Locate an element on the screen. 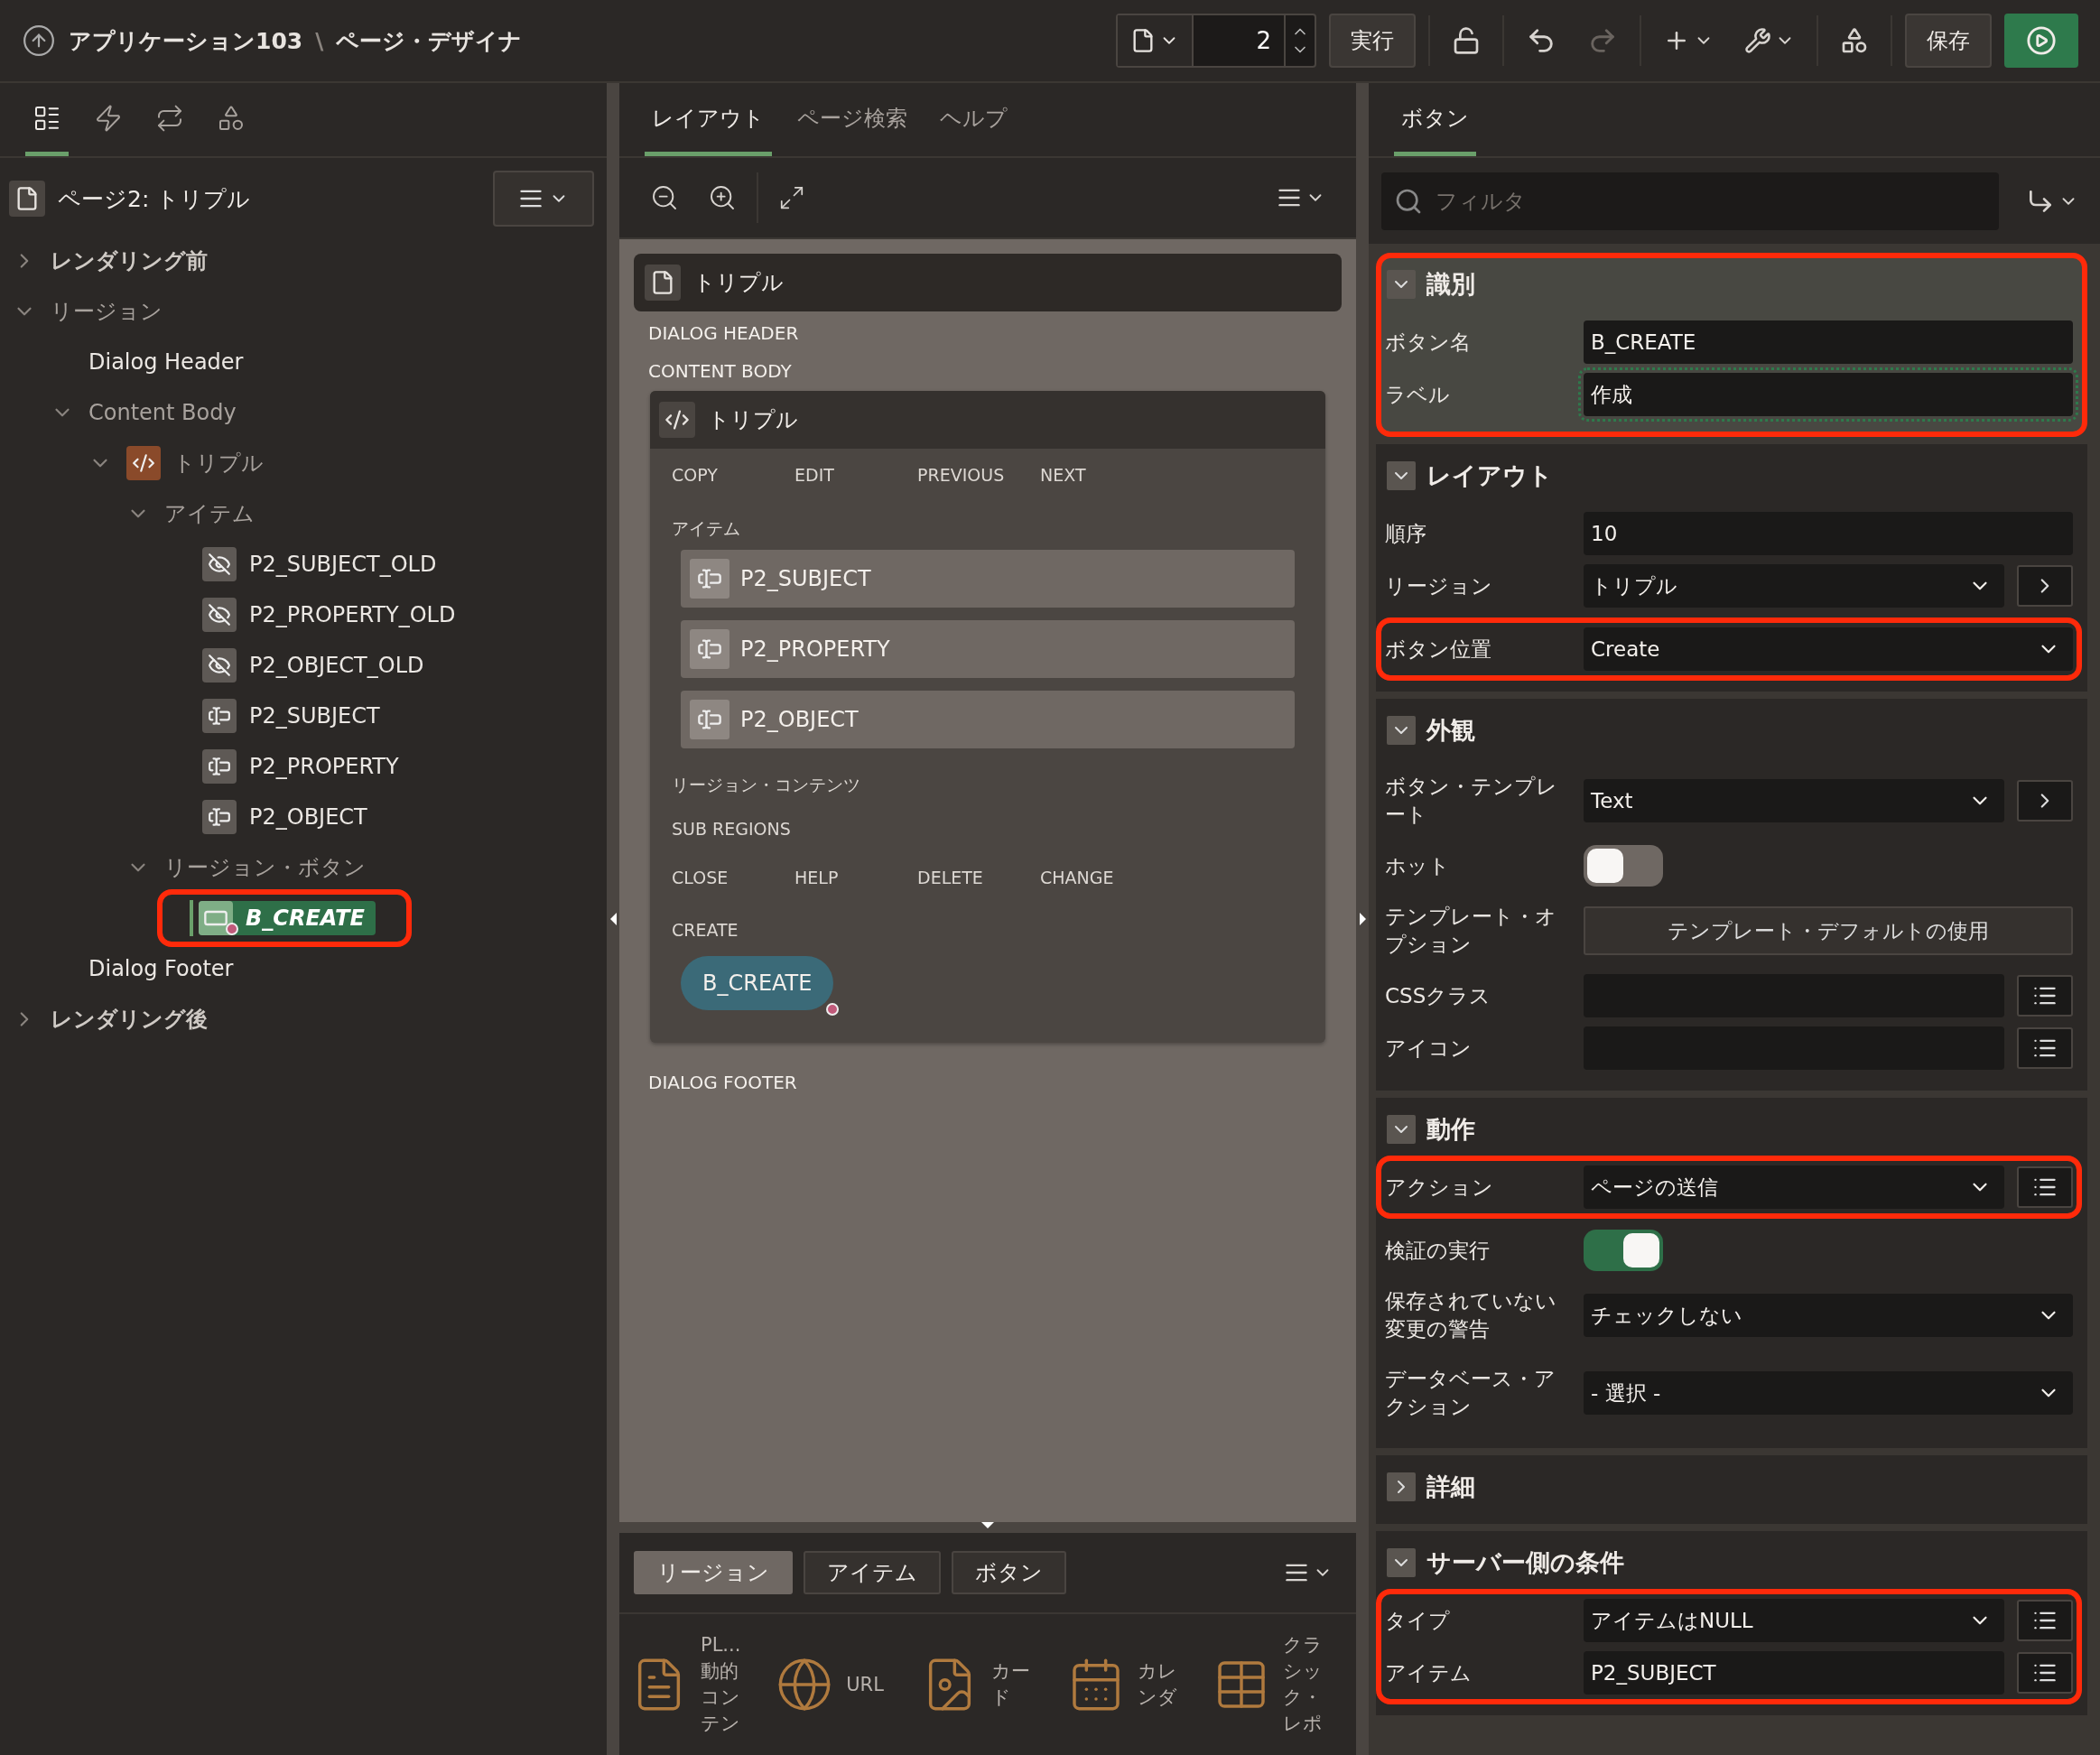  tree-node-label: レンダリング後 is located at coordinates (129, 1020).